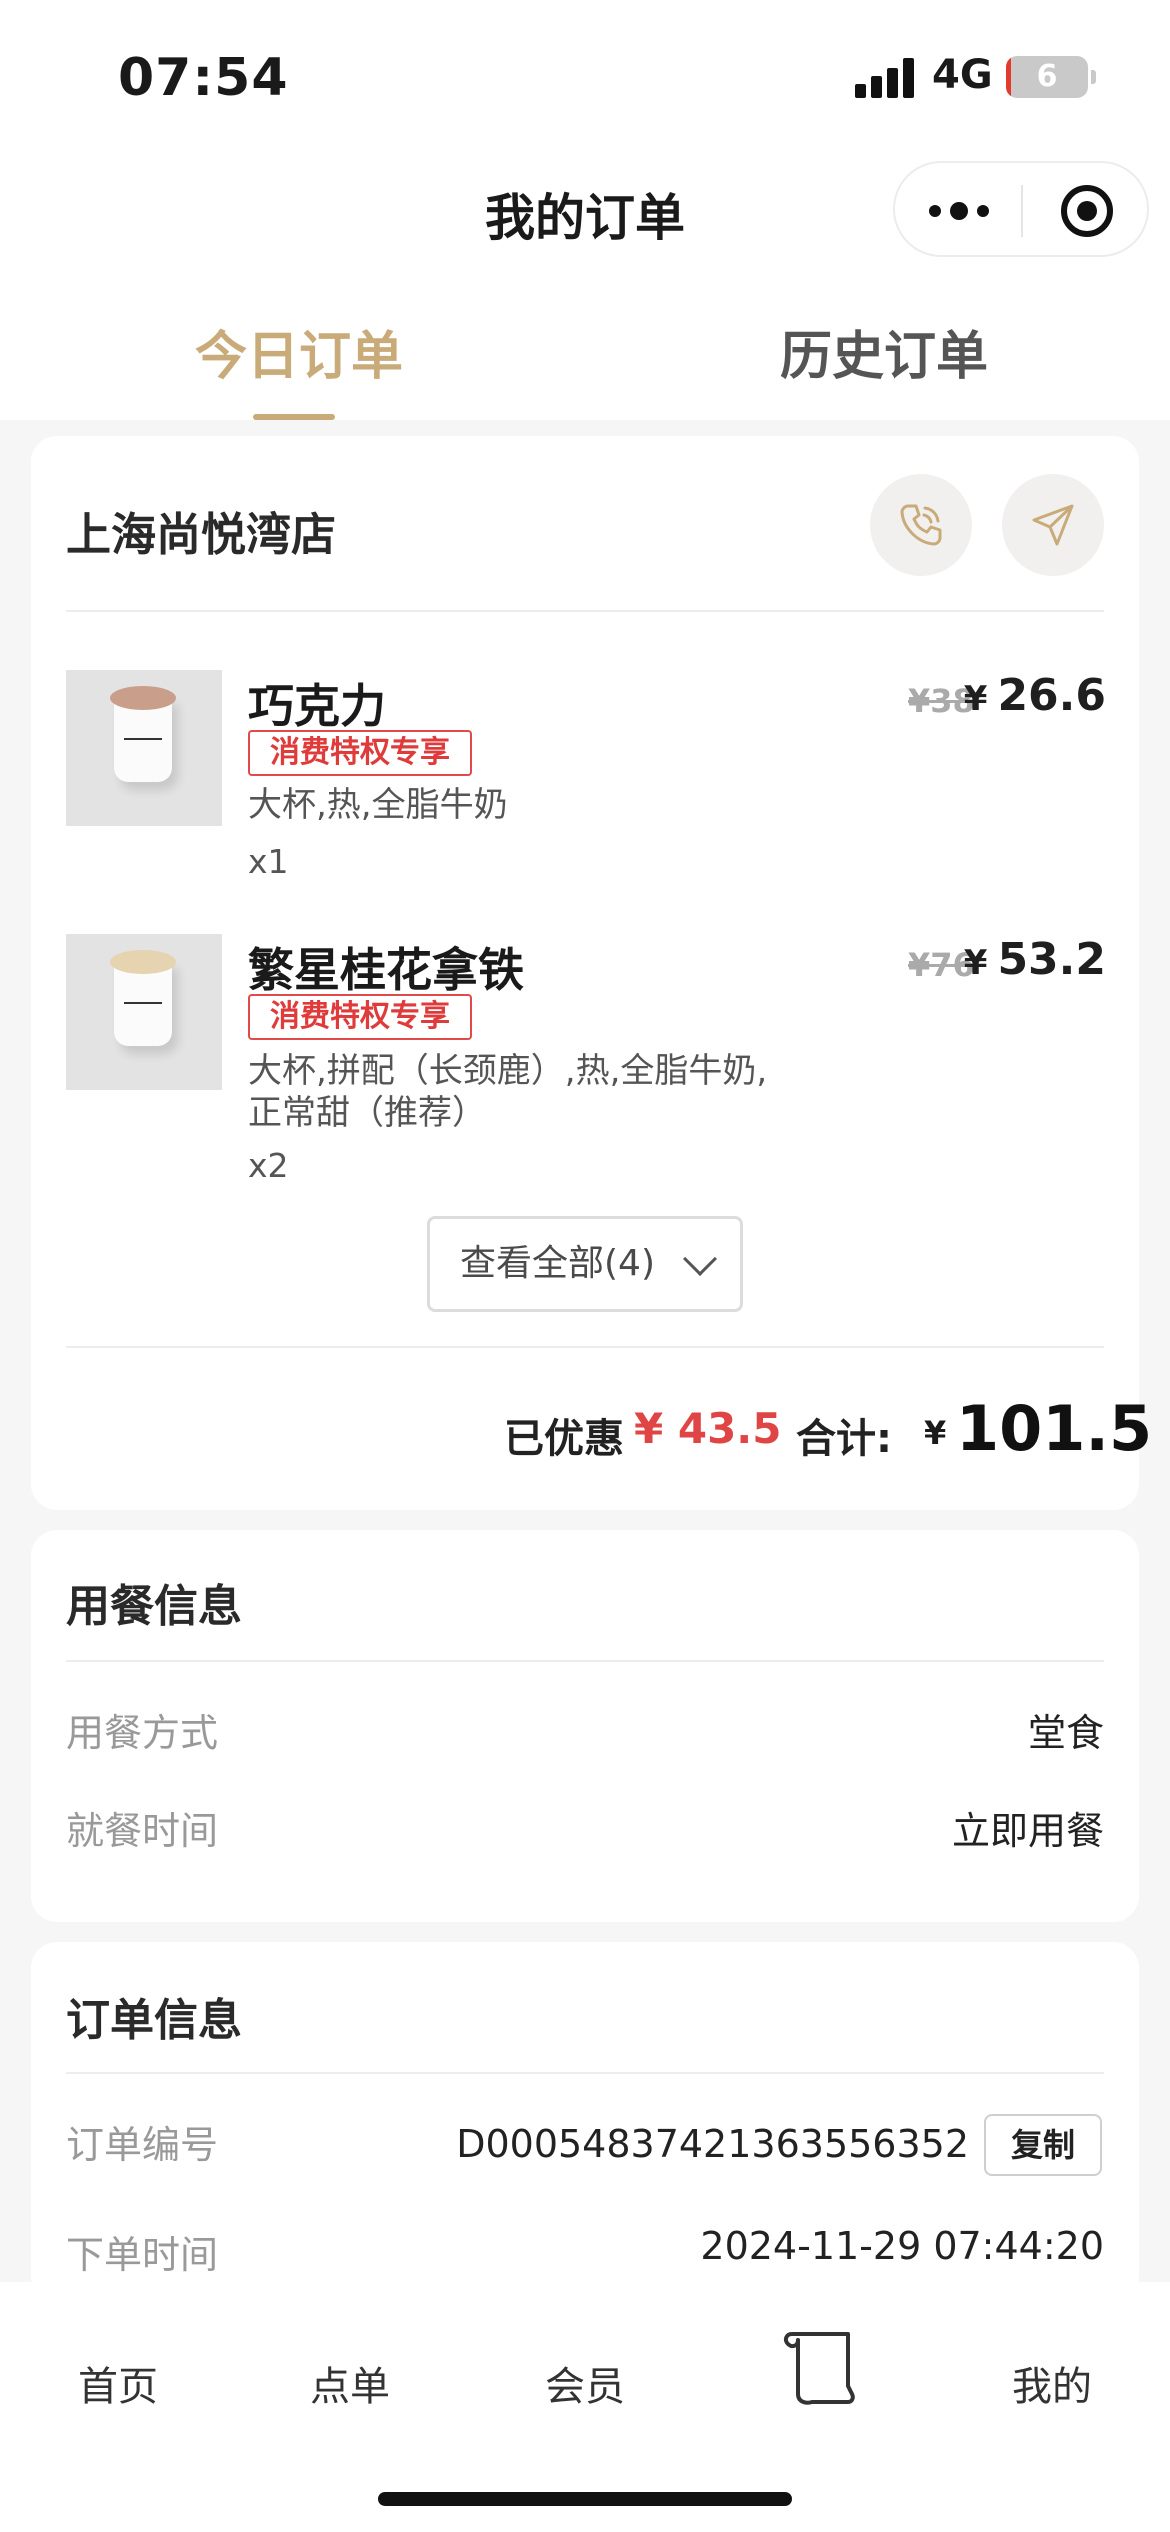  I want to click on product-name: 繁星桂花拿铁, so click(386, 970).